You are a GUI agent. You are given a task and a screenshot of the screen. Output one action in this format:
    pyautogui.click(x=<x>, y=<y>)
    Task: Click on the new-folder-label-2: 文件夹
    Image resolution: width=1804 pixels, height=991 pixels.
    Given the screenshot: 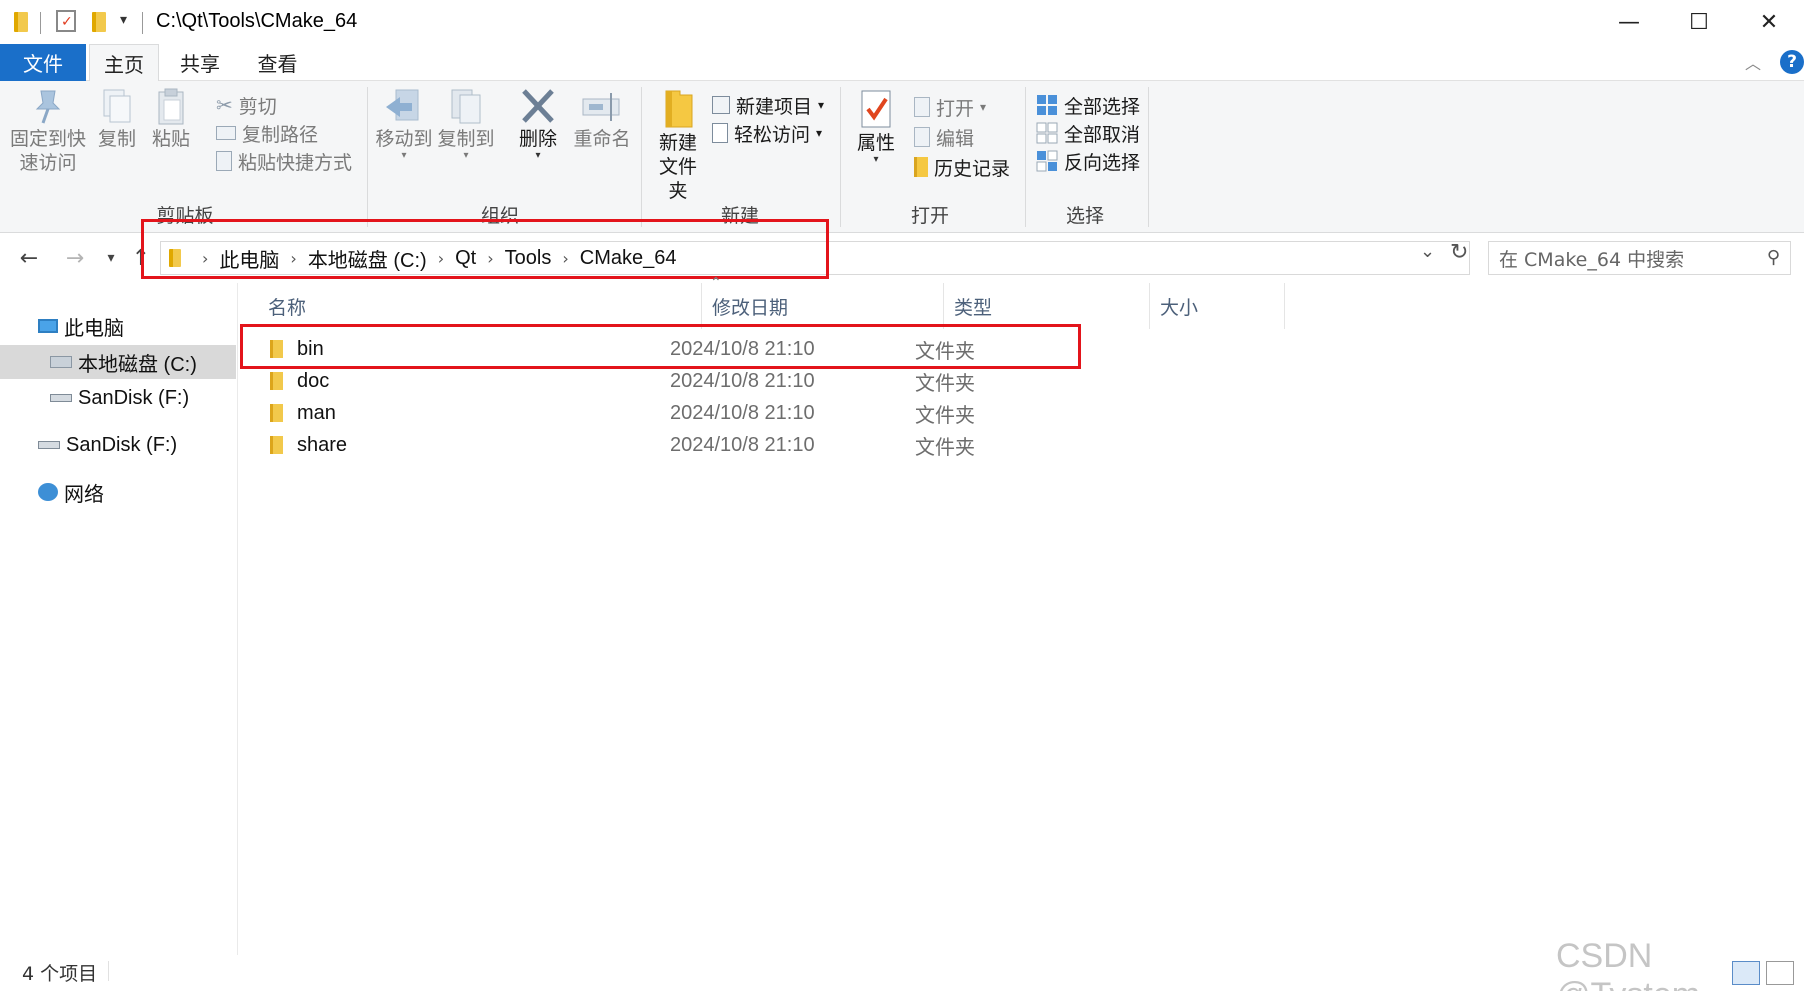 What is the action you would take?
    pyautogui.click(x=677, y=179)
    